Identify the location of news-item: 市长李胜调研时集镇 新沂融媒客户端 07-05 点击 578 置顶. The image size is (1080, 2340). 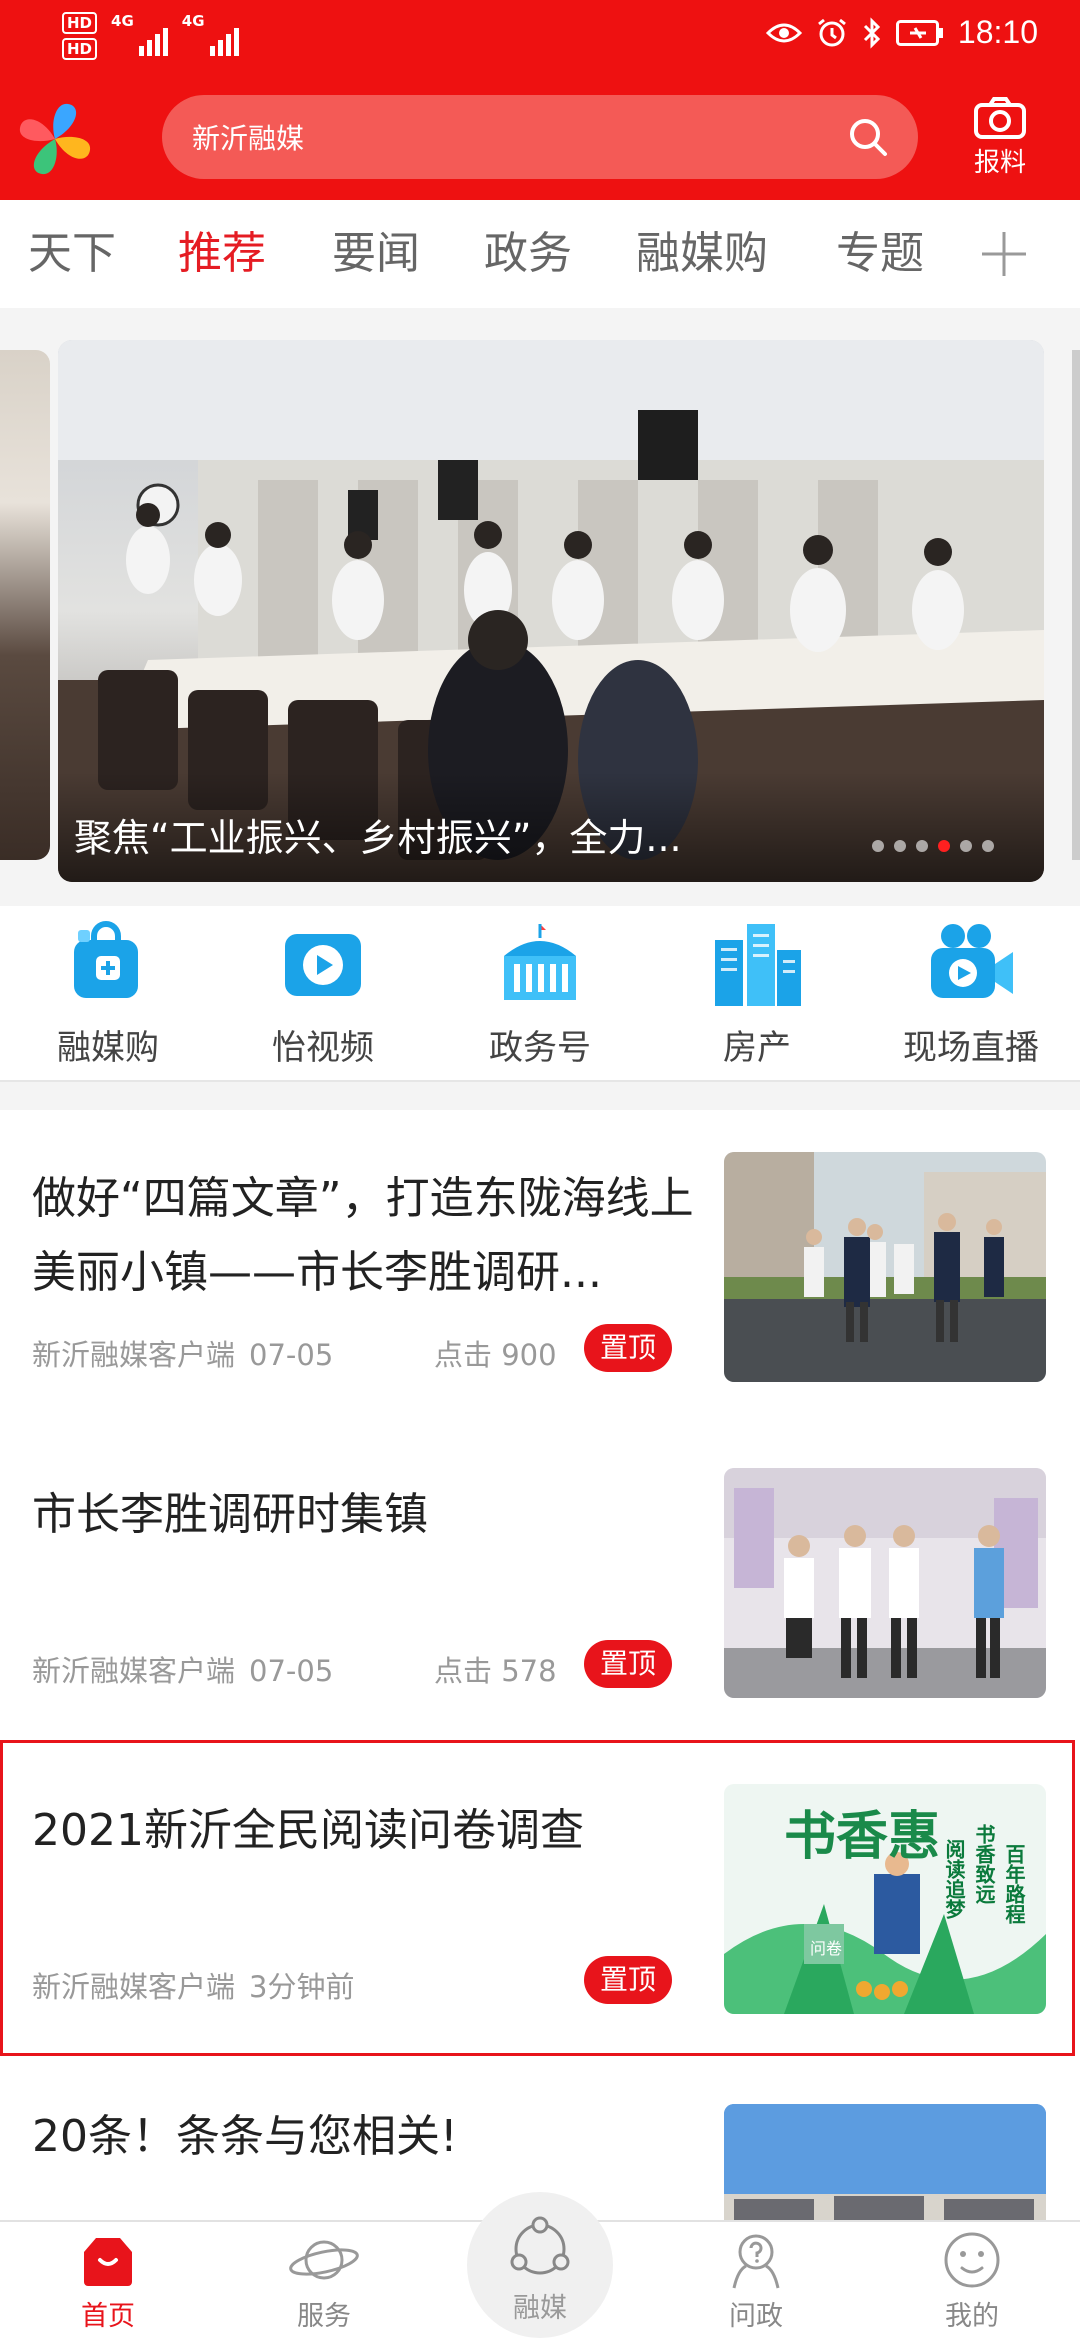
(540, 1584).